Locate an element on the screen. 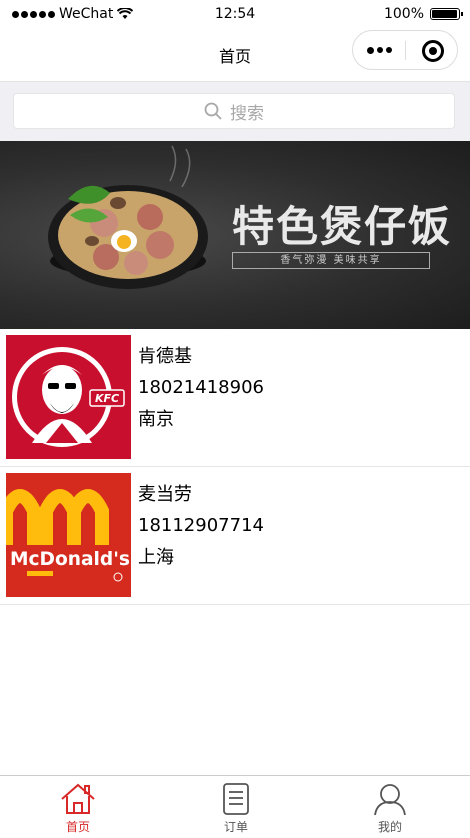  claypot-rice-image is located at coordinates (128, 217).